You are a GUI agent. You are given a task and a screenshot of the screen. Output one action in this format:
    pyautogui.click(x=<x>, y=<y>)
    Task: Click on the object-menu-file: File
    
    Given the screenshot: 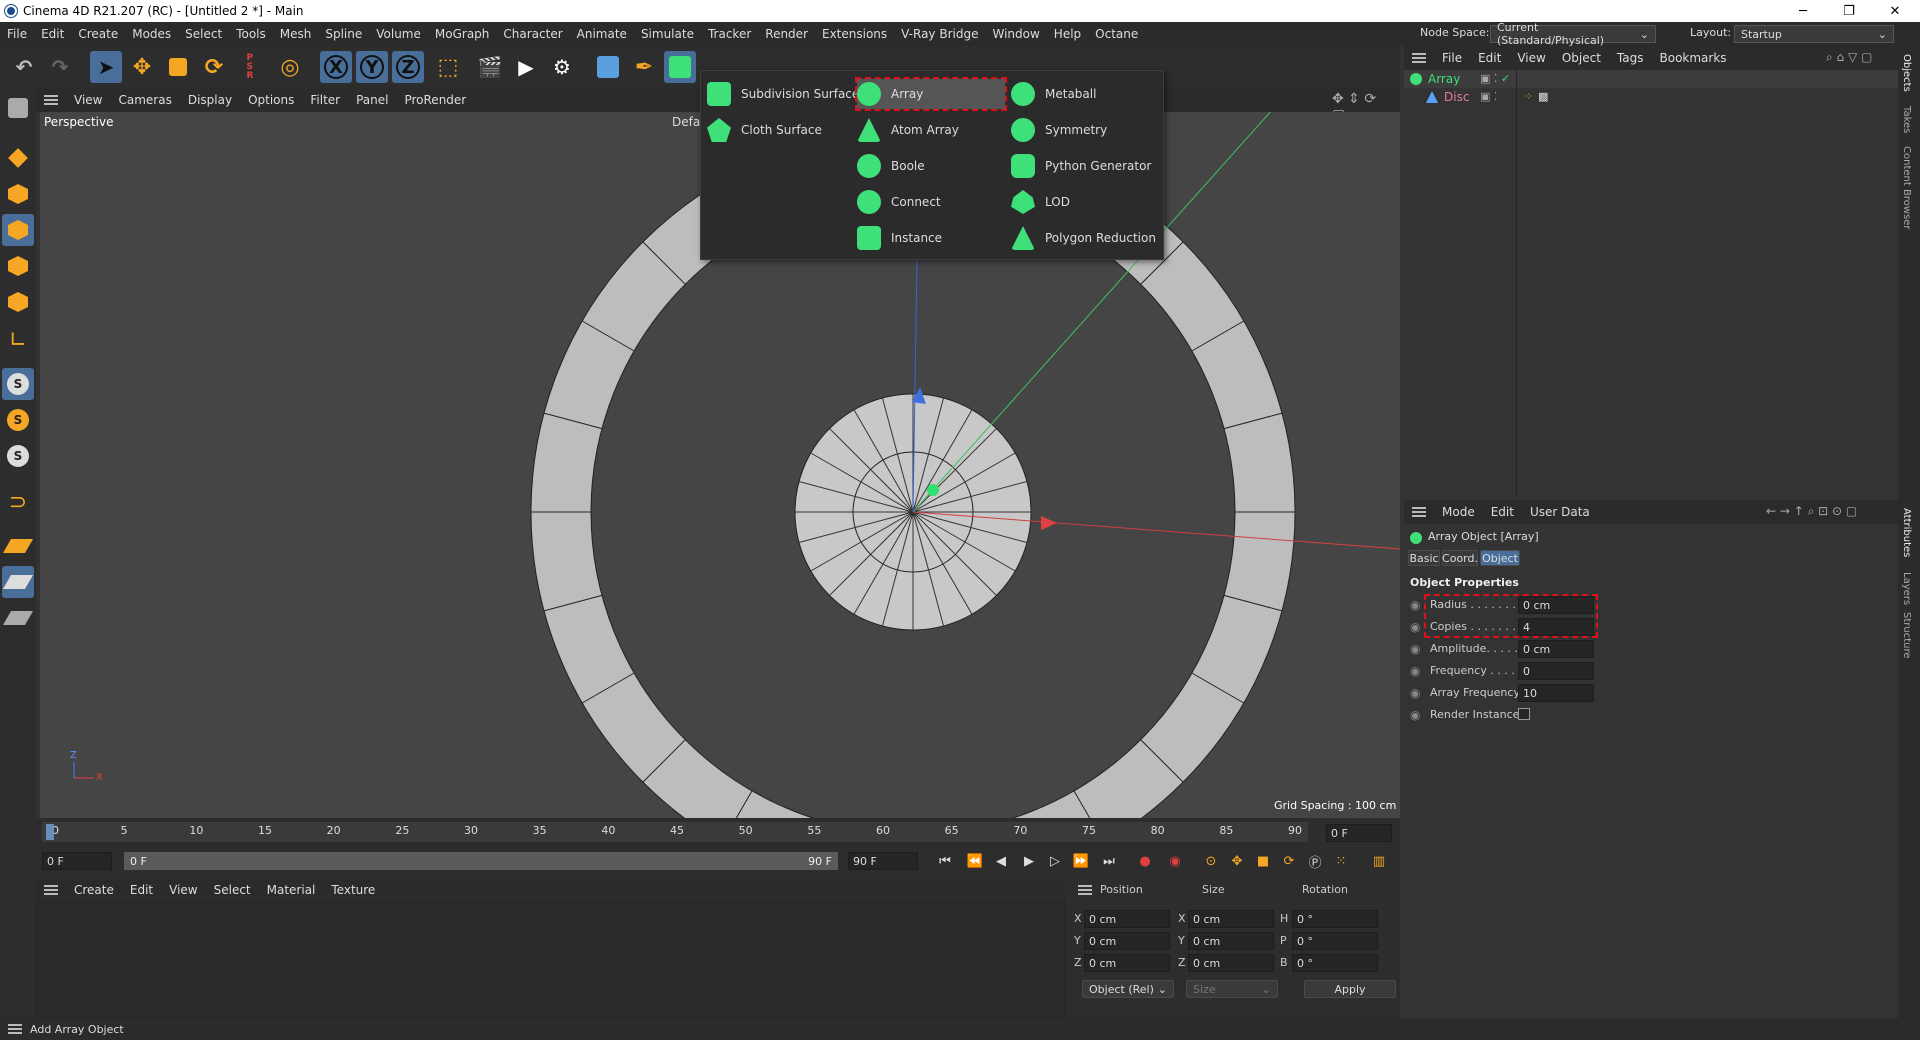 What is the action you would take?
    pyautogui.click(x=1452, y=58)
    